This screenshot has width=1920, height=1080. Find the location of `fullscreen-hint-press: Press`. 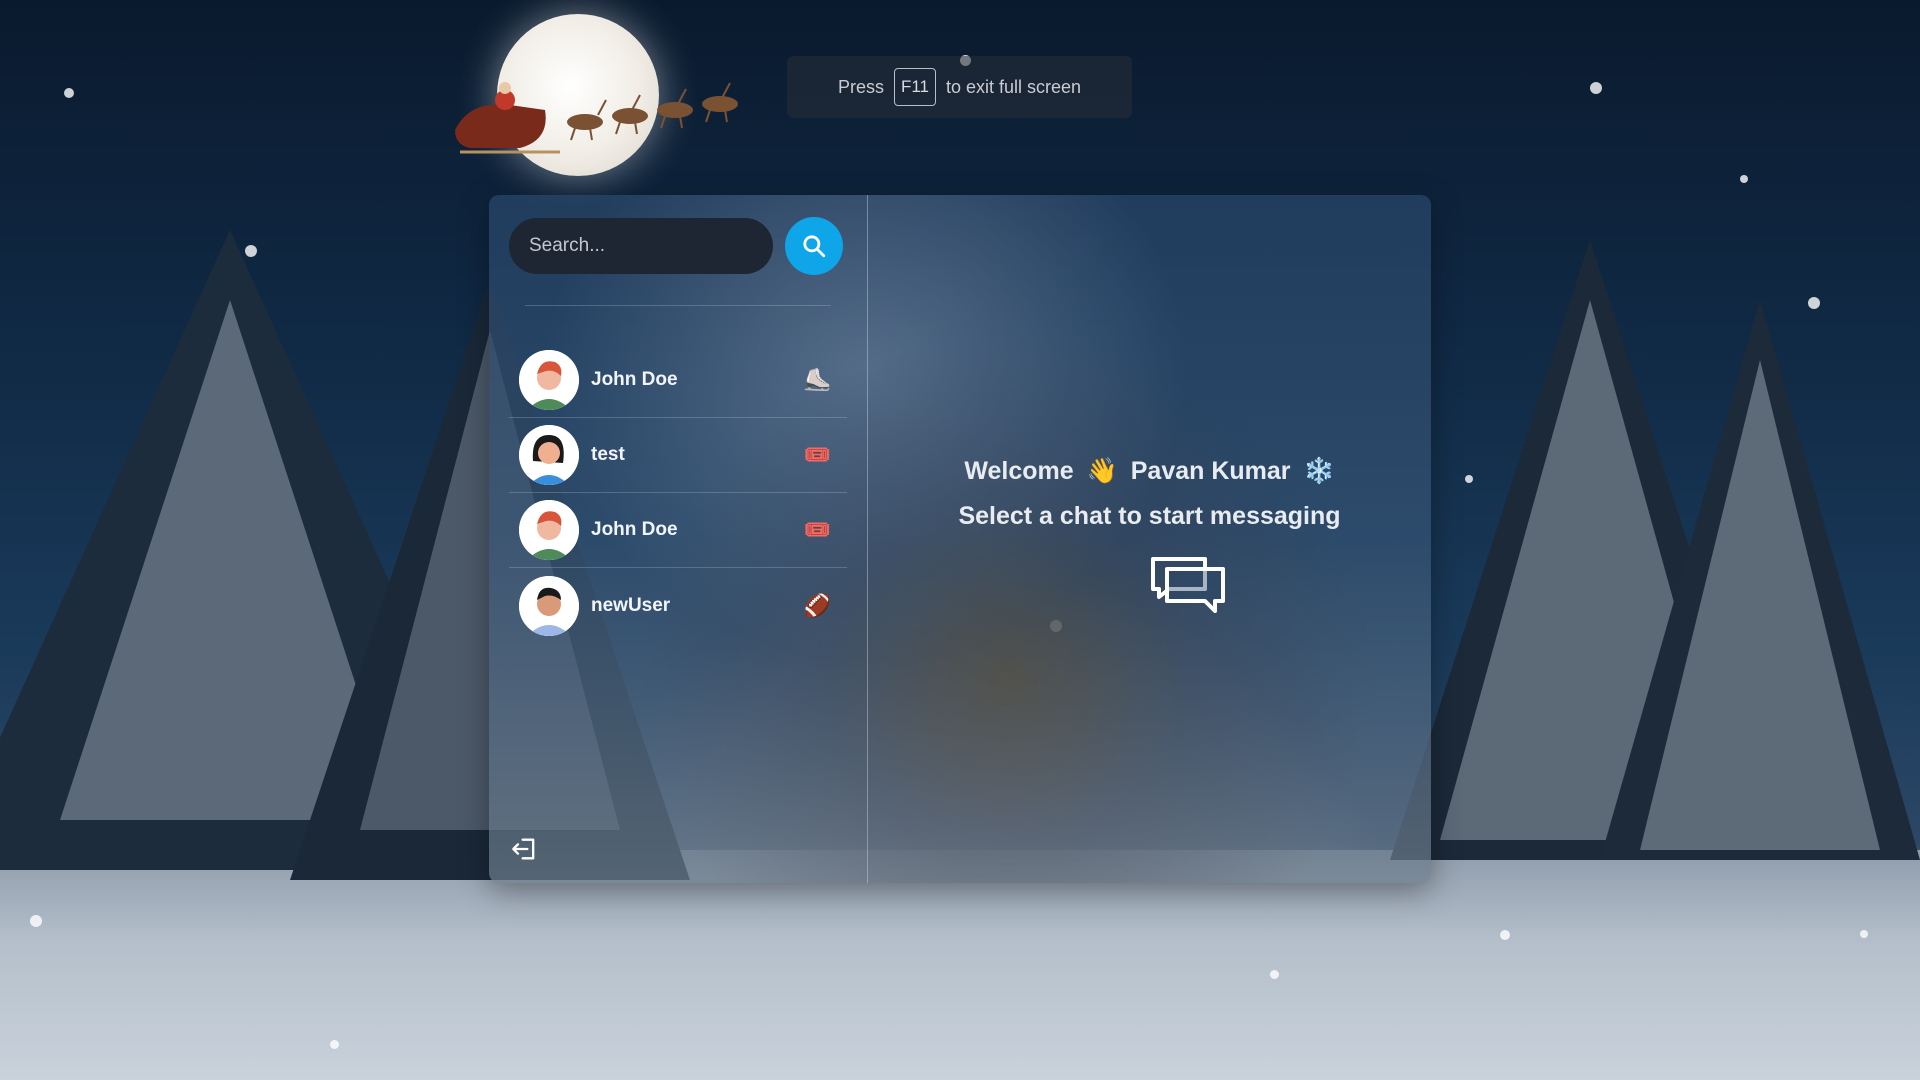

fullscreen-hint-press: Press is located at coordinates (860, 86).